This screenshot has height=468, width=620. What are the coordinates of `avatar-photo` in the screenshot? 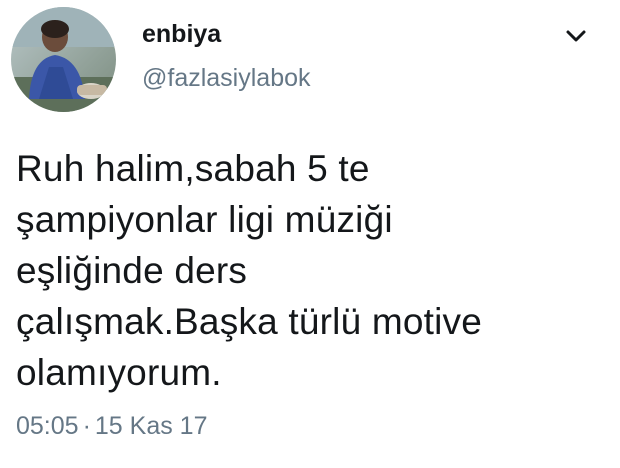 It's located at (63, 59).